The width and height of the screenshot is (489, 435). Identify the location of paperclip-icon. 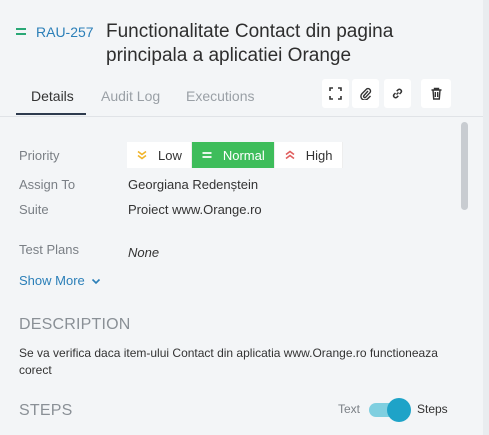
(366, 93).